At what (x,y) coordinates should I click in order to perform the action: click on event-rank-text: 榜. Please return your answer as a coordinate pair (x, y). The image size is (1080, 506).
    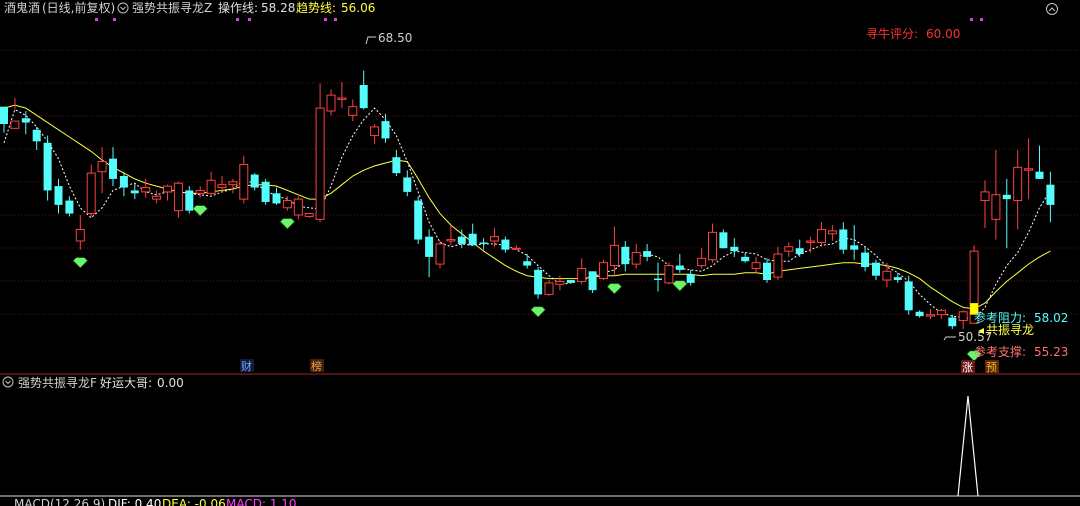
    Looking at the image, I should click on (316, 366).